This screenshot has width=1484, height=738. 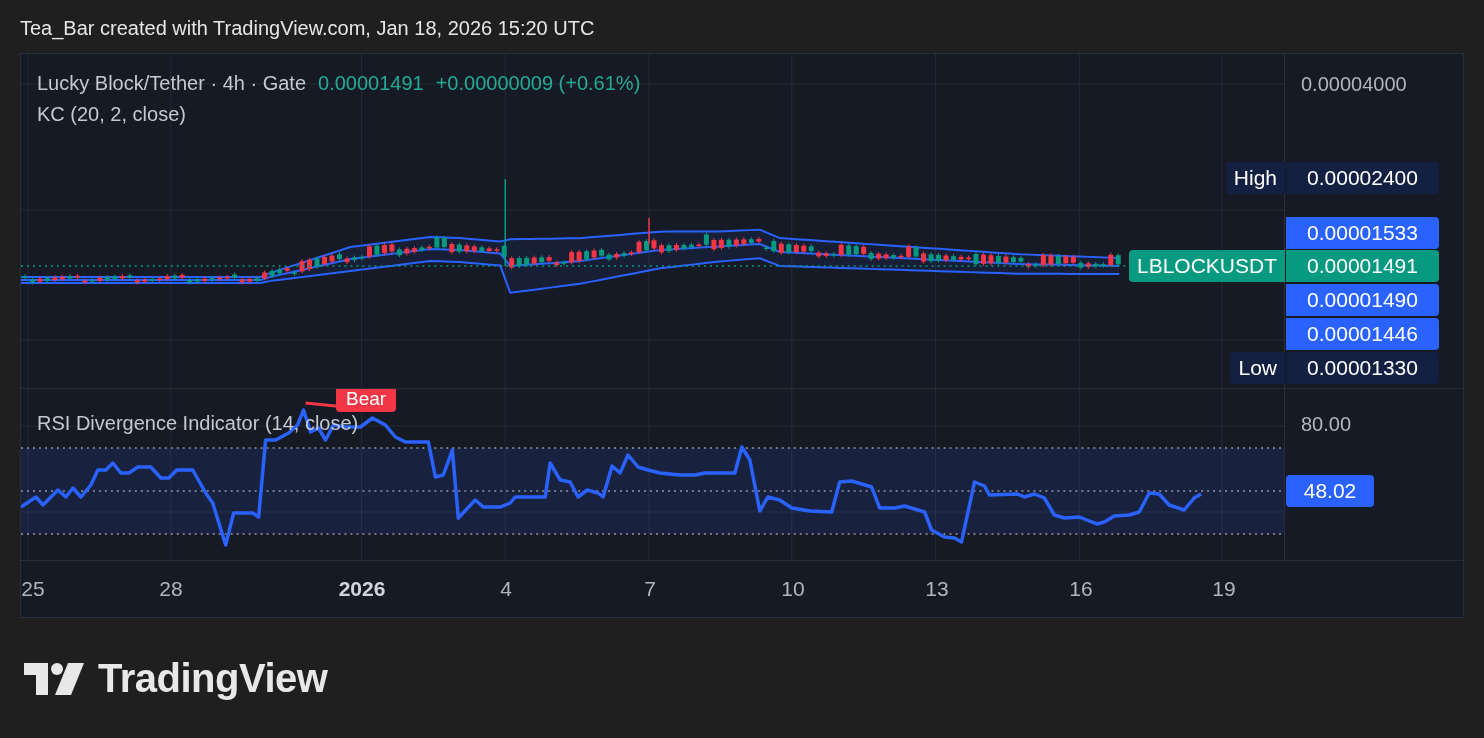 I want to click on price-tick: 0.00004000, so click(x=1354, y=84).